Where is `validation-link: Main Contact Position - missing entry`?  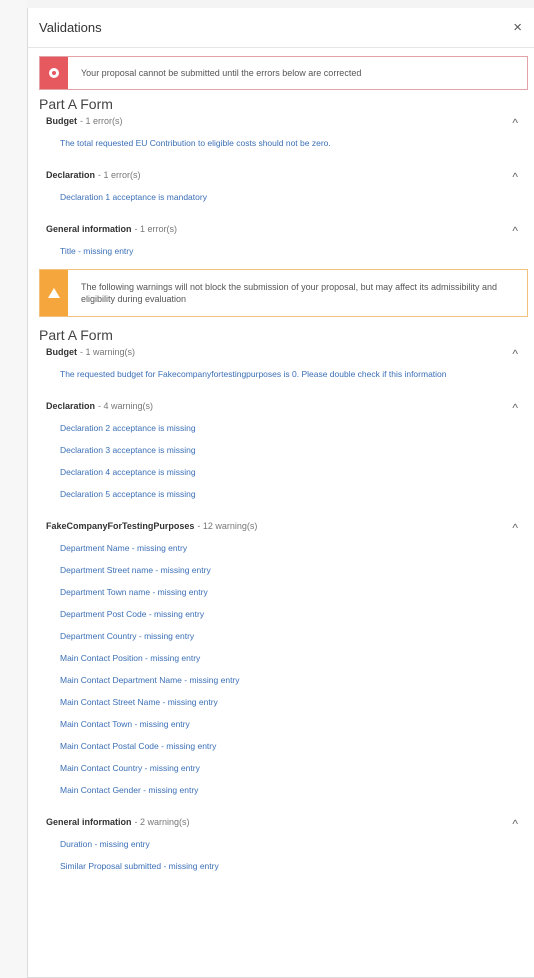 validation-link: Main Contact Position - missing entry is located at coordinates (283, 658).